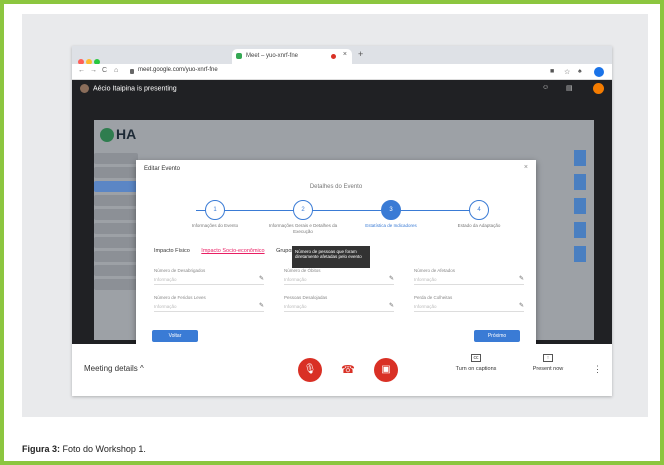  What do you see at coordinates (310, 370) in the screenshot?
I see `mic-off-button: 🎙` at bounding box center [310, 370].